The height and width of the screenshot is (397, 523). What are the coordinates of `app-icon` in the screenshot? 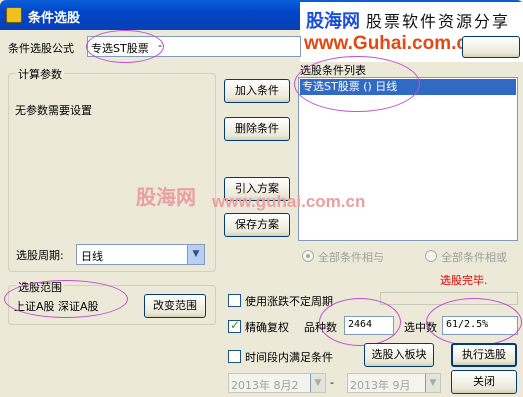 It's located at (14, 15).